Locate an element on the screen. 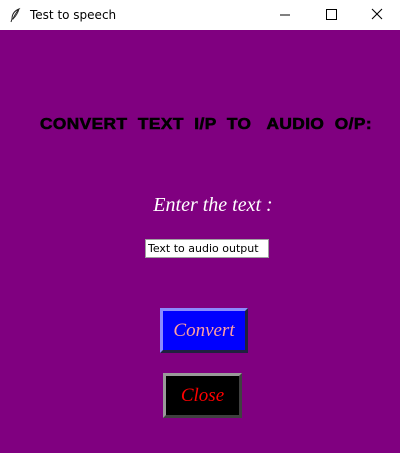  minimize-icon is located at coordinates (285, 15).